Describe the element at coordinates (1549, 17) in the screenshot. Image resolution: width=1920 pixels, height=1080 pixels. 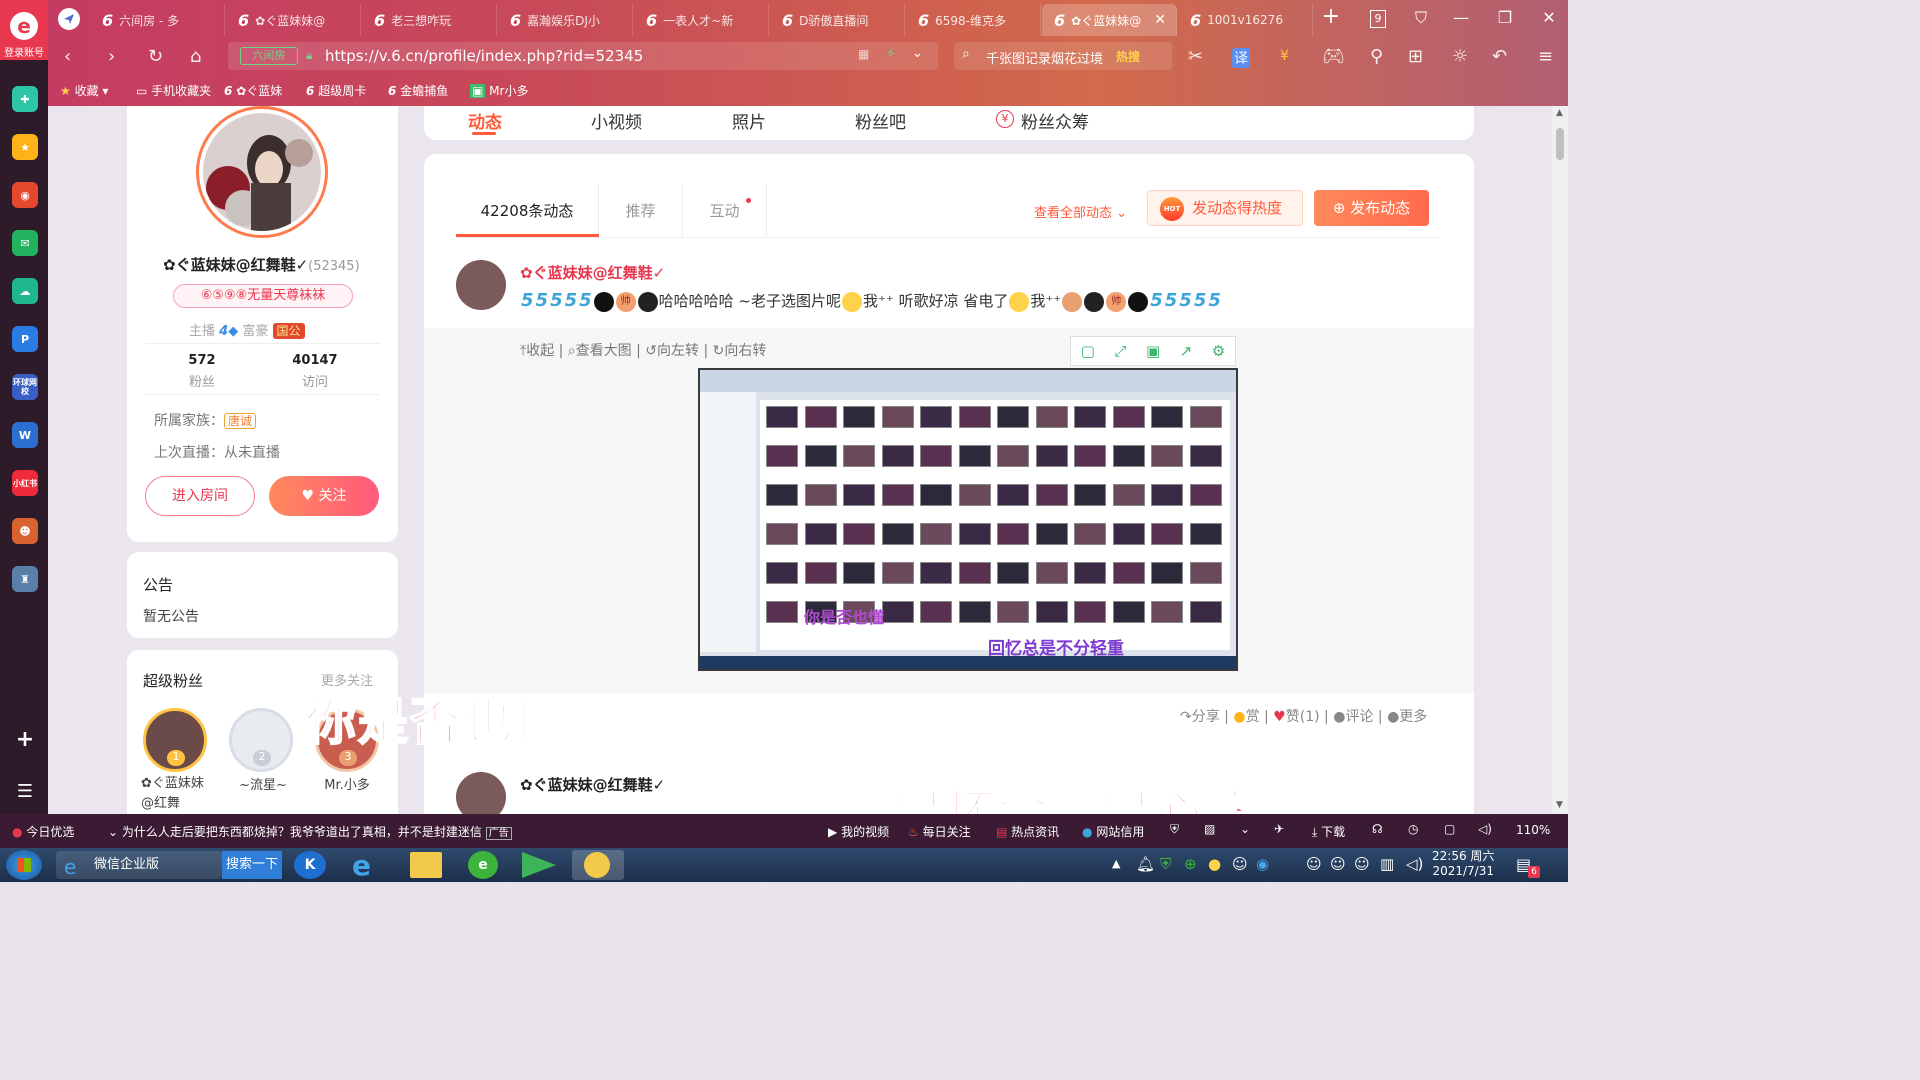
I see `close-window-icon: ✕` at that location.